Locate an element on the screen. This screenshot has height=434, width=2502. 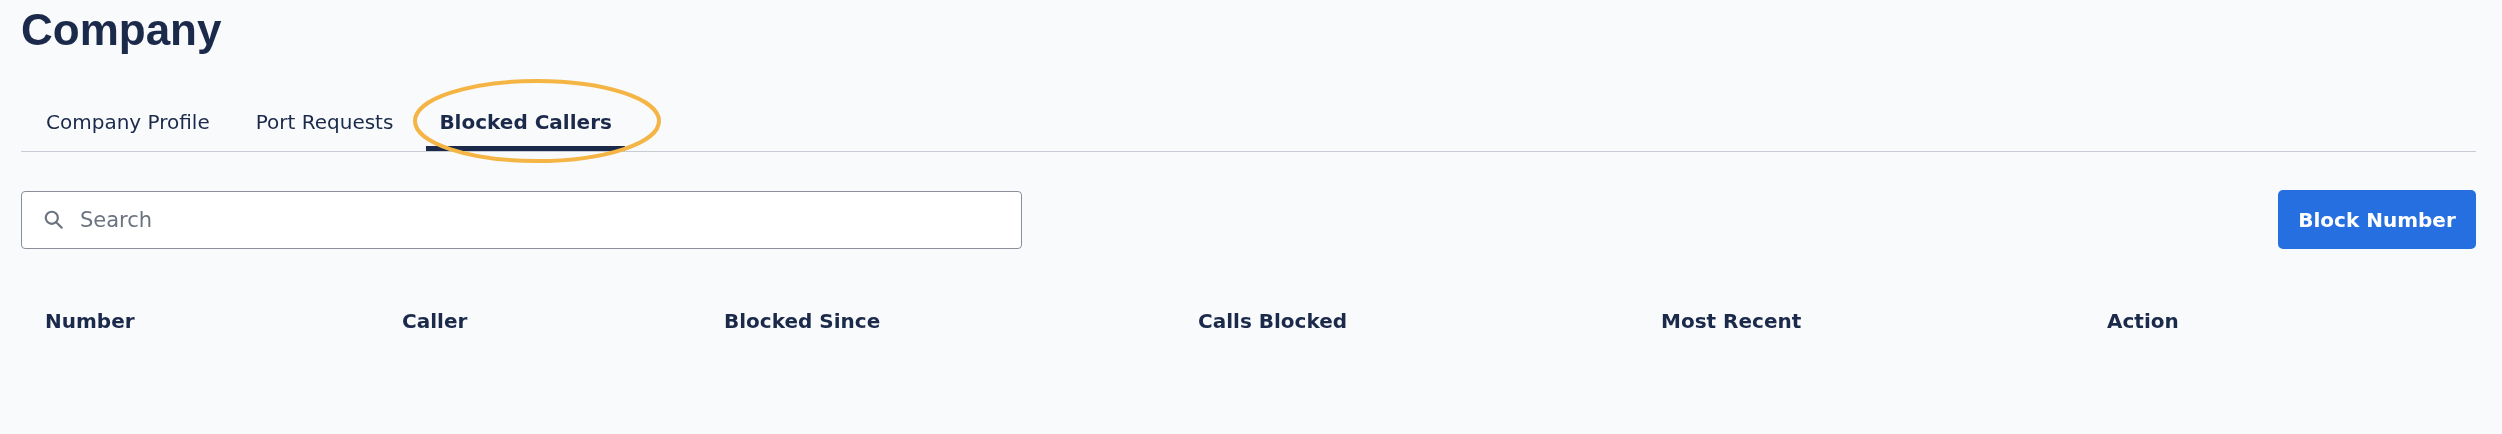
column-header: Number is located at coordinates (90, 321).